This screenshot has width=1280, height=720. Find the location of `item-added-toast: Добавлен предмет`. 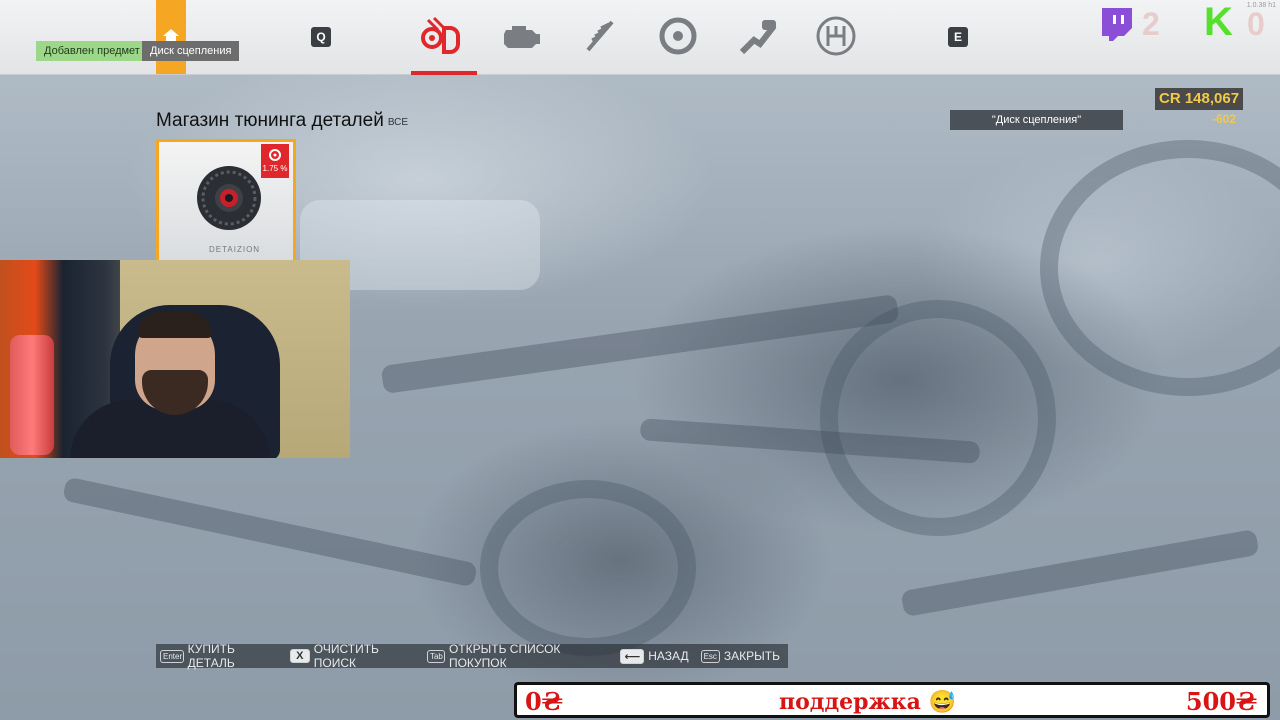

item-added-toast: Добавлен предмет is located at coordinates (92, 51).